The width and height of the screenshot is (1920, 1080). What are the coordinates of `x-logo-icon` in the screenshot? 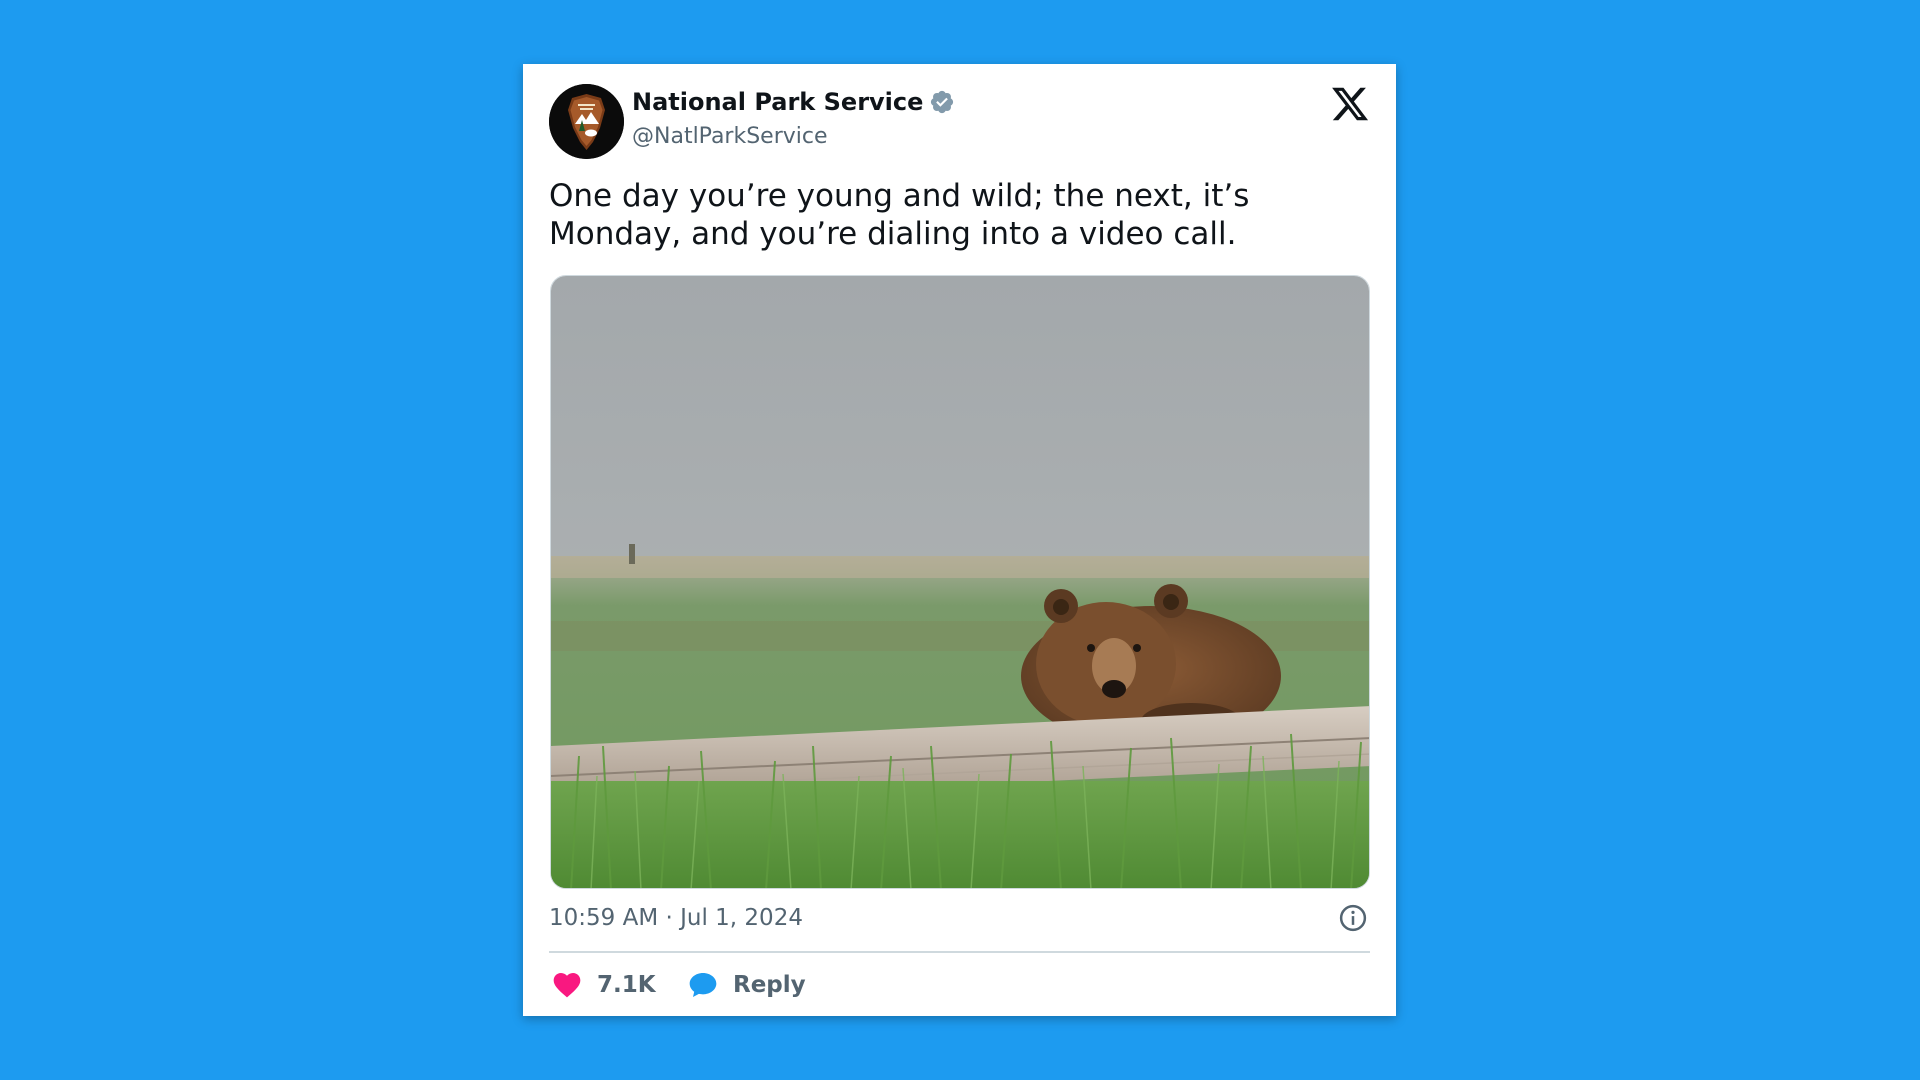 It's located at (1350, 104).